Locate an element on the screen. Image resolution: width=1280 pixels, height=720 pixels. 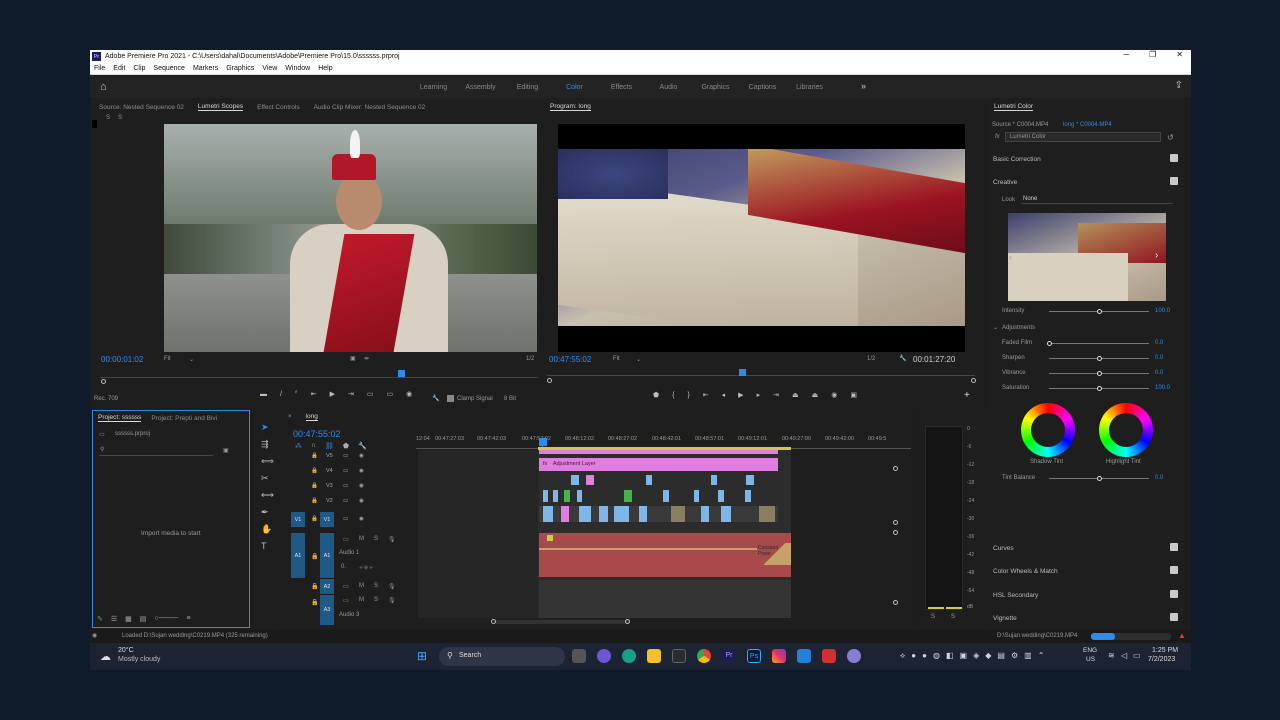
tray-icon: ◧ is located at coordinates (950, 656).